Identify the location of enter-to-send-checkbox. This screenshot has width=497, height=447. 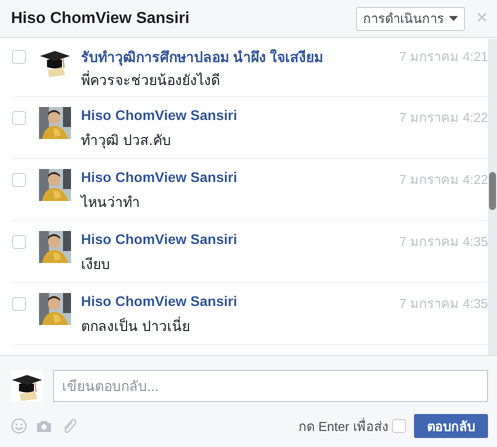
(399, 426).